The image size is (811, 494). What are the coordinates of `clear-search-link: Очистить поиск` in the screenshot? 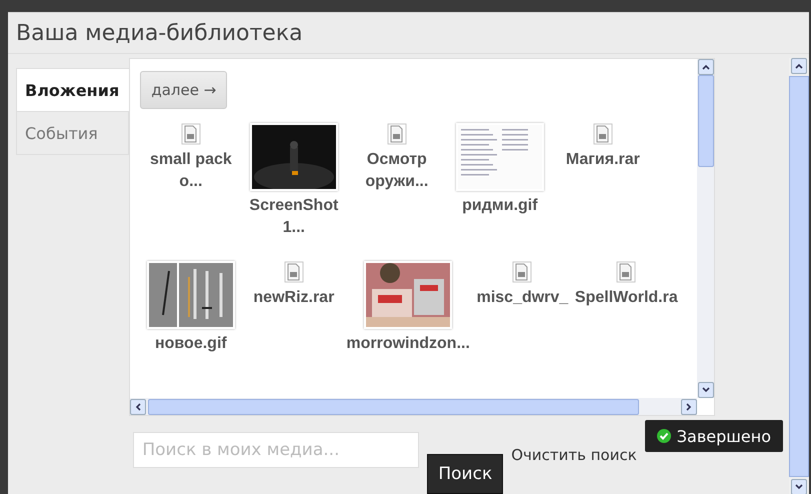 It's located at (574, 455).